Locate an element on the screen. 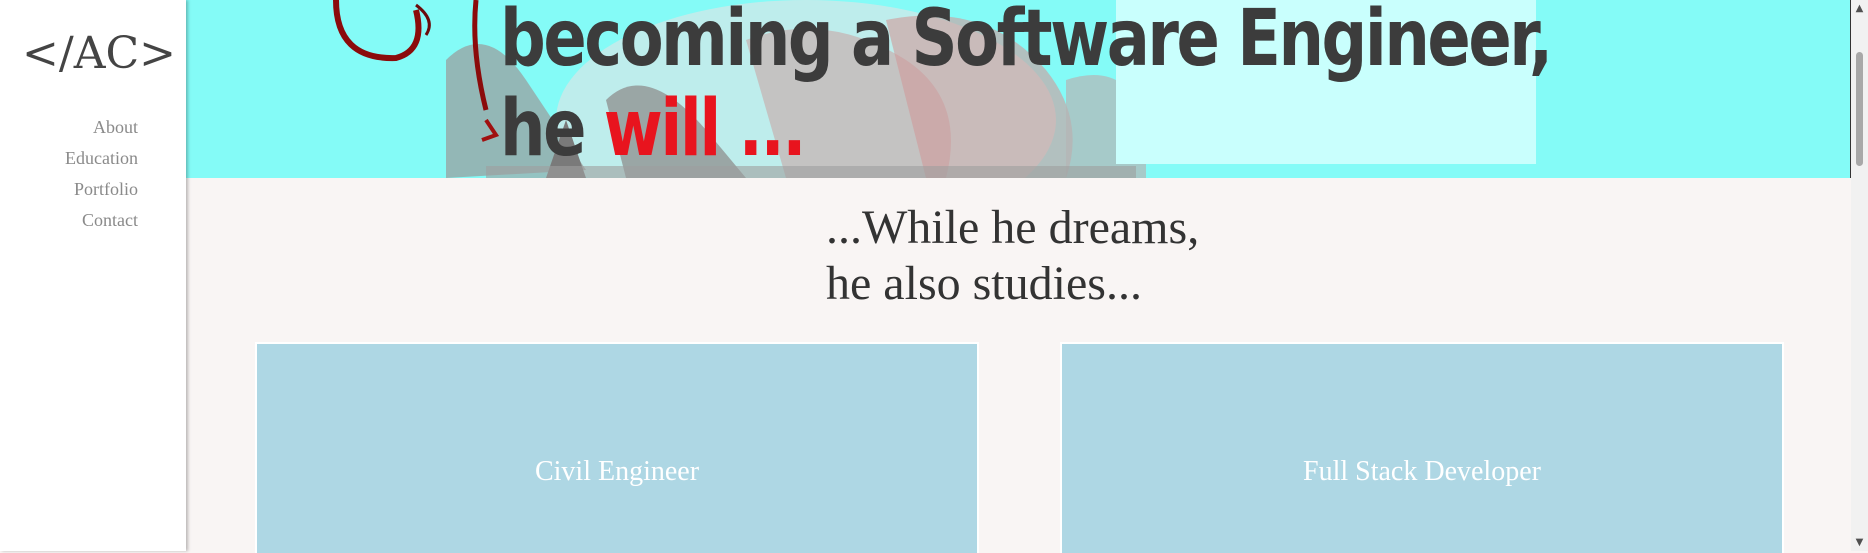  card-label: Full Stack Developer is located at coordinates (1422, 471).